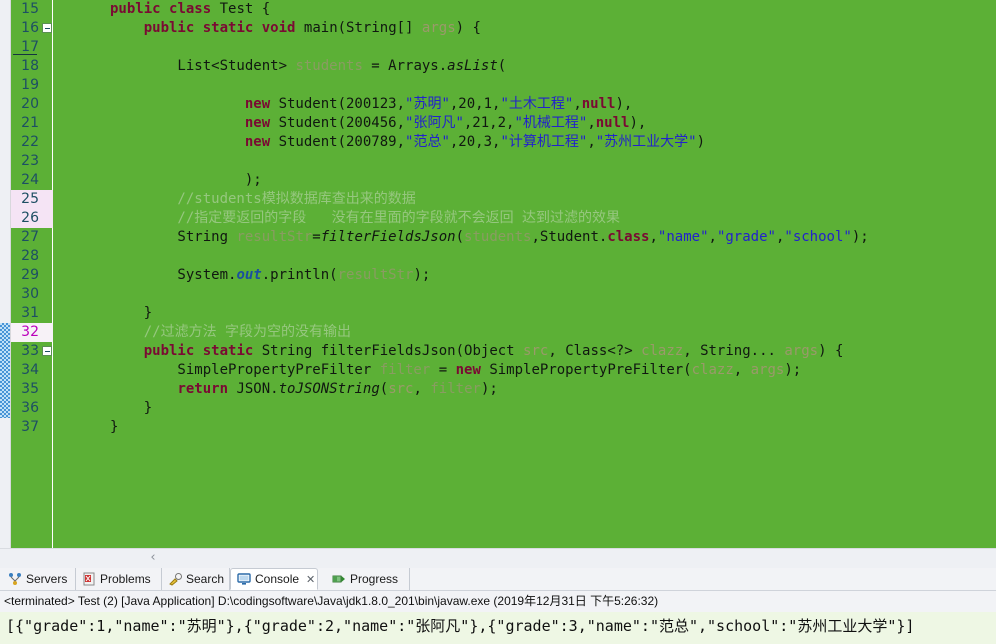  What do you see at coordinates (308, 66) in the screenshot?
I see `code-line: List<Student> students = Arrays.asList(` at bounding box center [308, 66].